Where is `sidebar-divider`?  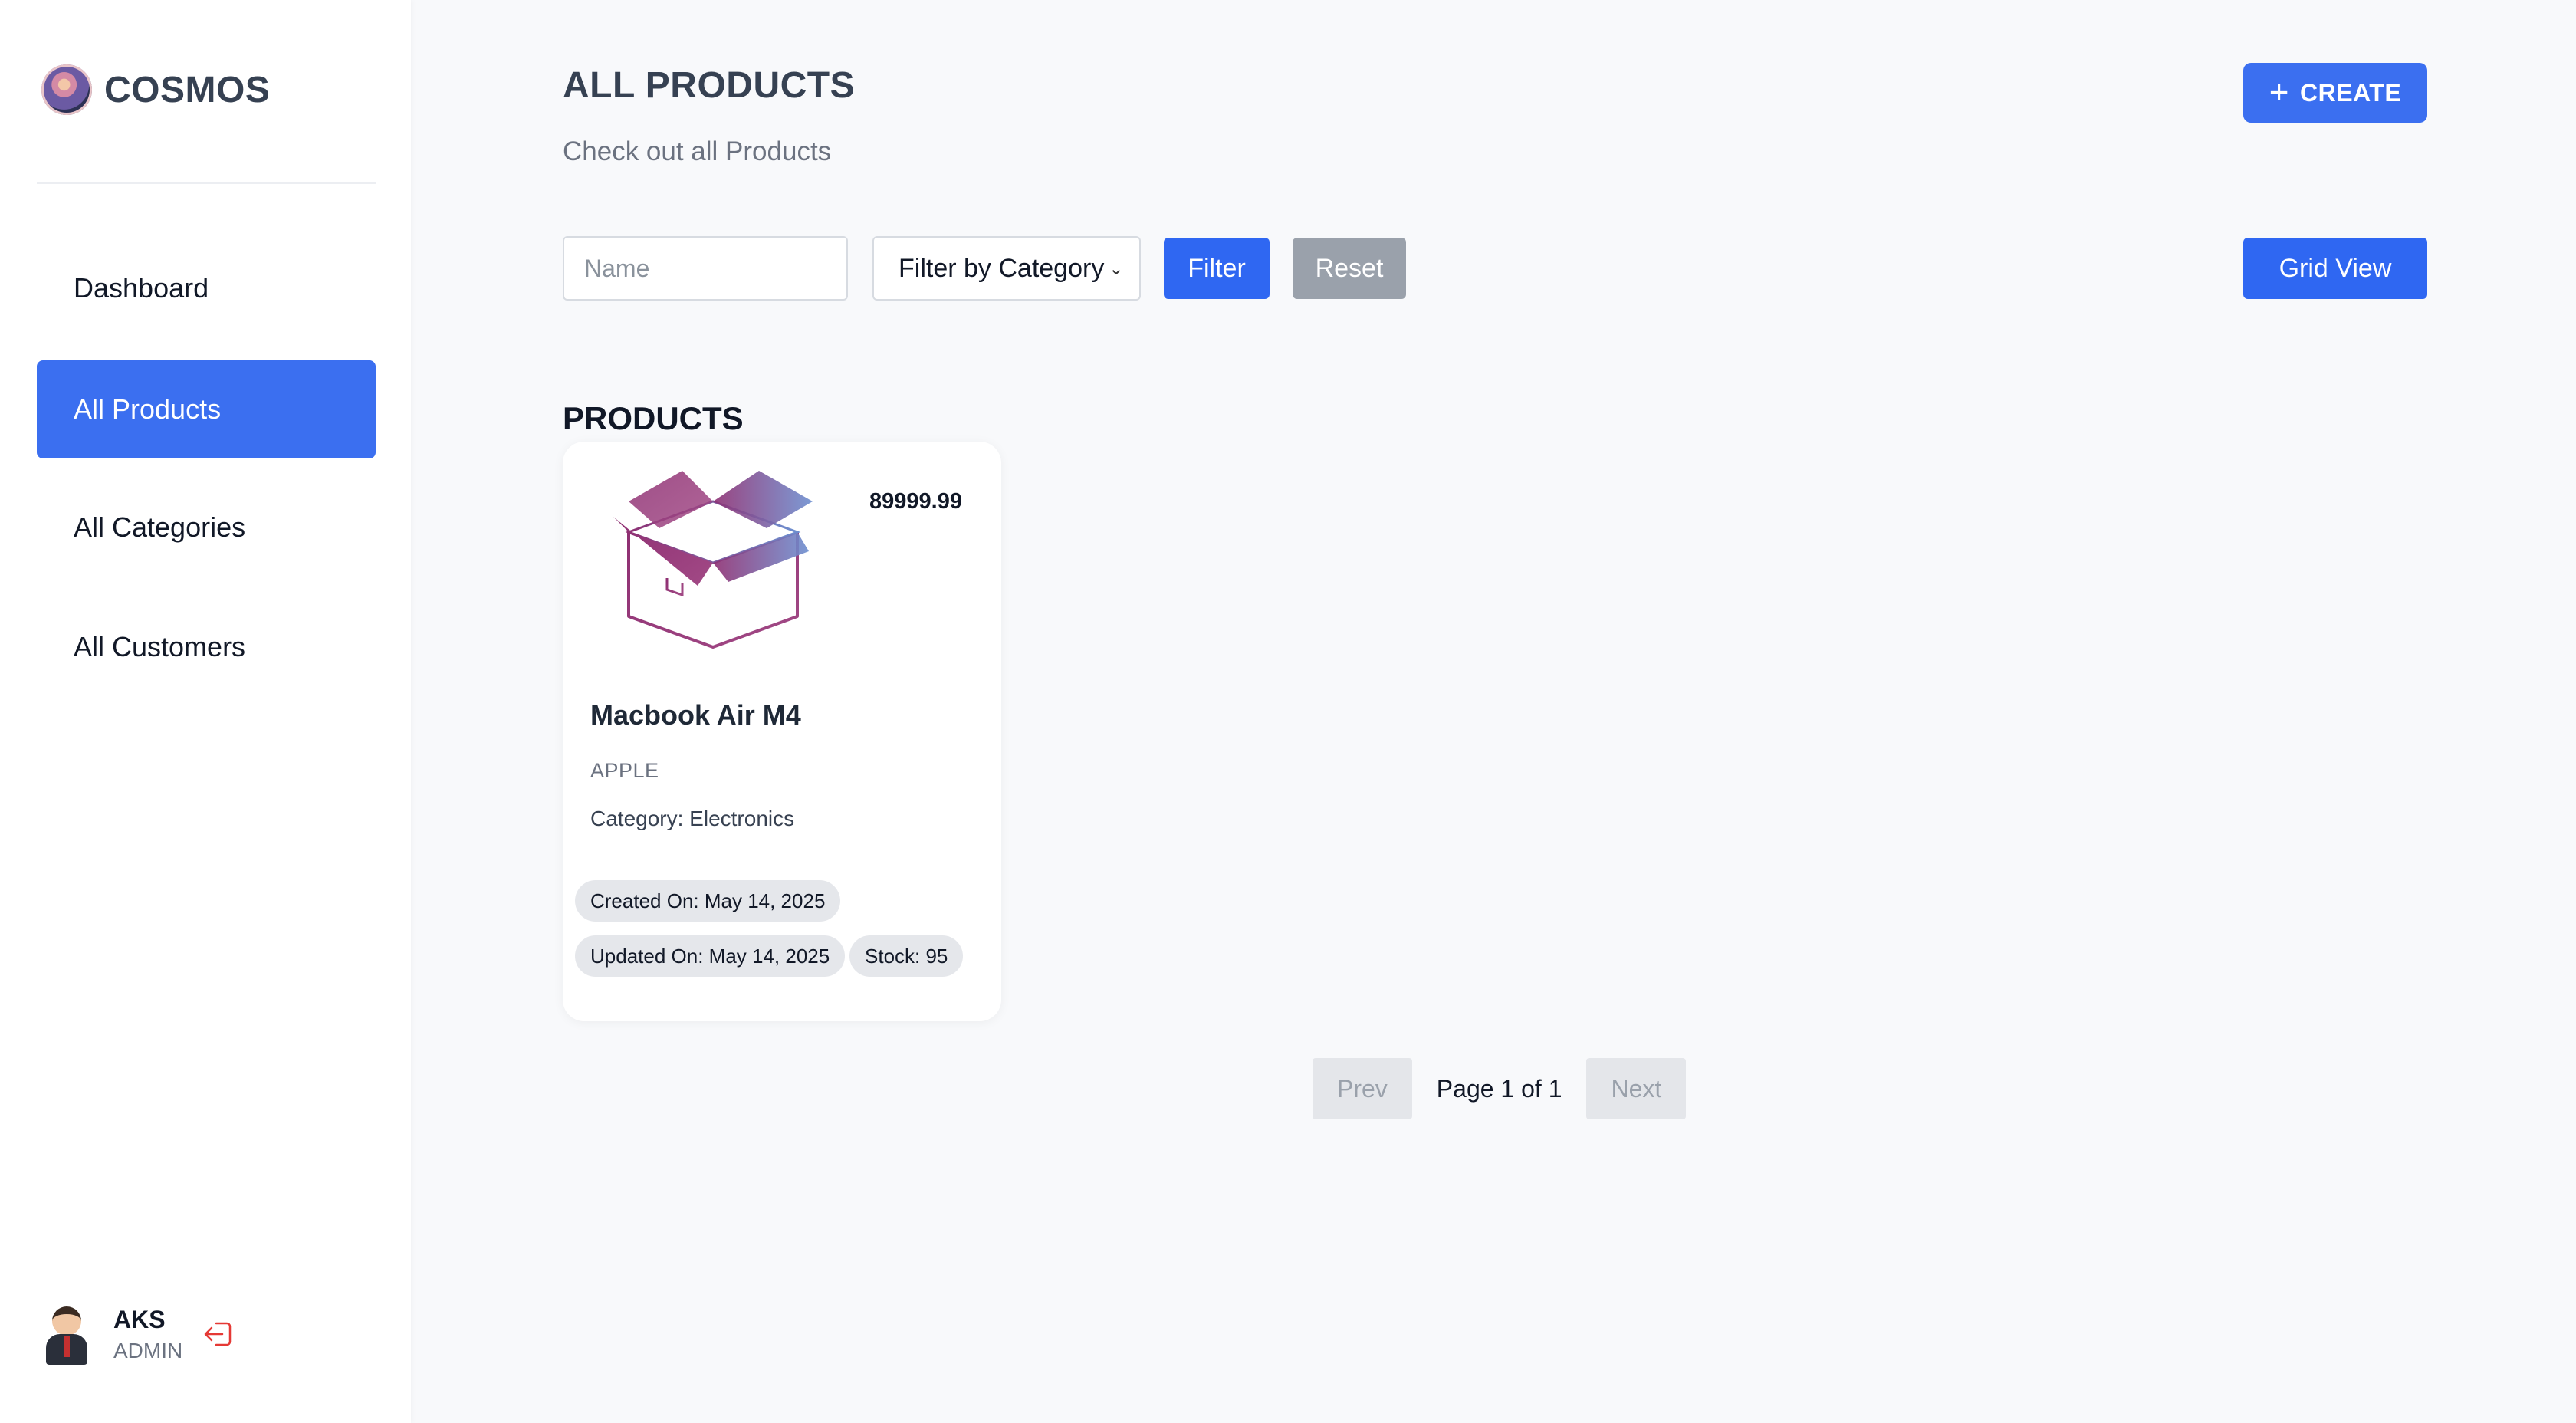
sidebar-divider is located at coordinates (206, 183).